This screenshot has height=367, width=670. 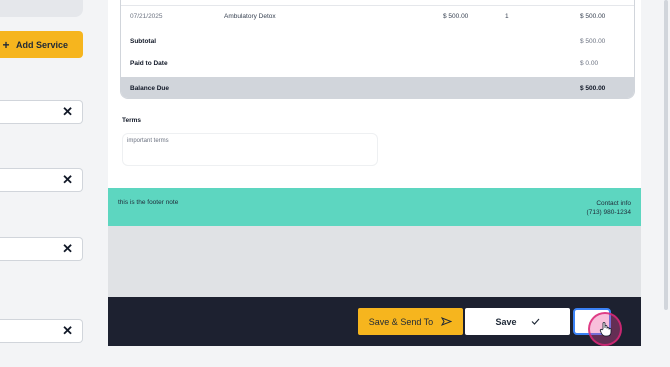 What do you see at coordinates (609, 208) in the screenshot?
I see `contact-info: Contact info (713) 980-1234` at bounding box center [609, 208].